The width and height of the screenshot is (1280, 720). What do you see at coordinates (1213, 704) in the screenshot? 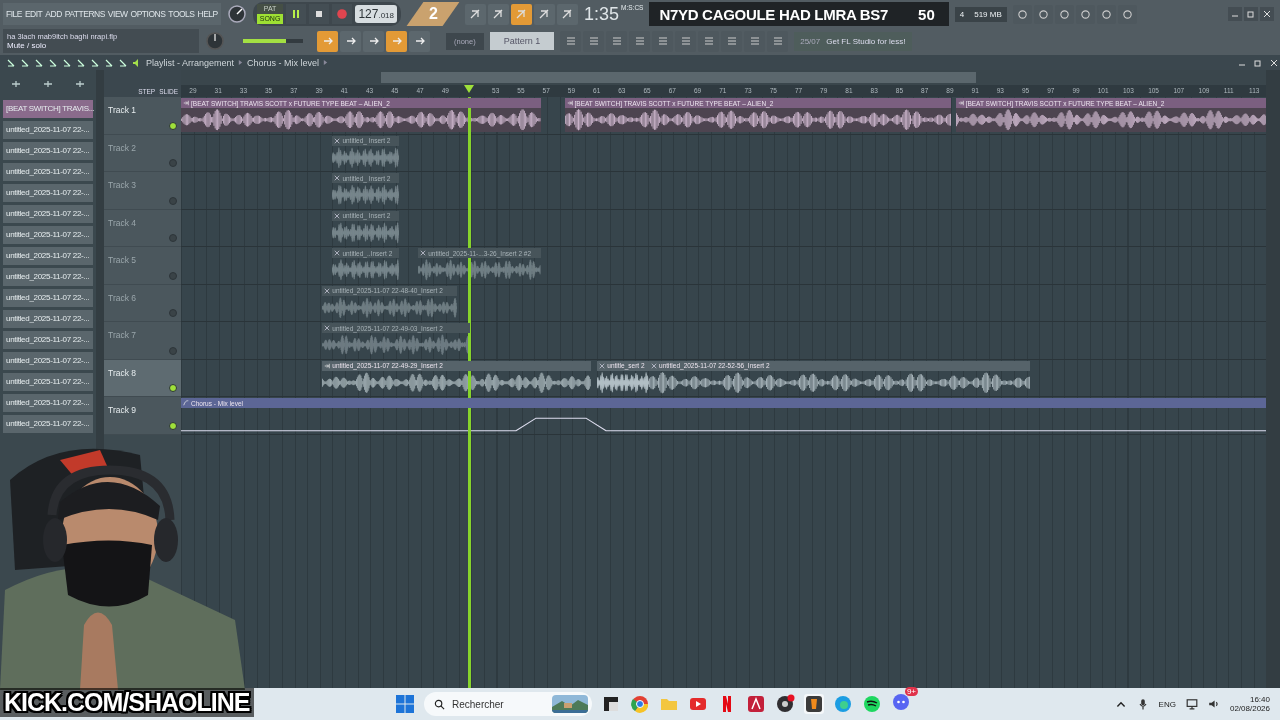
I see `volume-icon` at bounding box center [1213, 704].